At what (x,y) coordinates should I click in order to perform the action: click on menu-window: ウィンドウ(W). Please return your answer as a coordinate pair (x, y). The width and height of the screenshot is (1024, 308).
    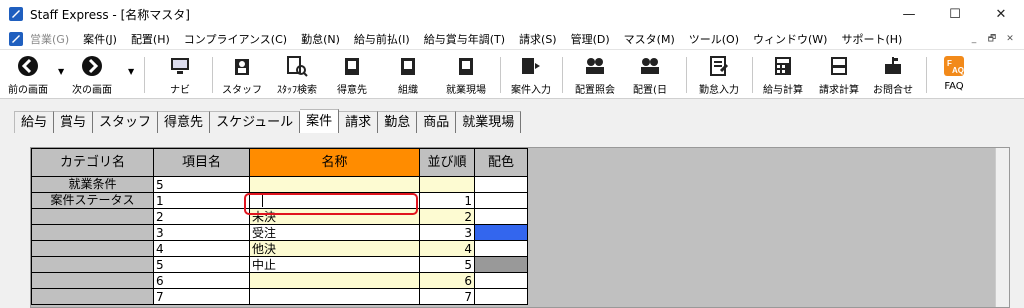
    Looking at the image, I should click on (790, 39).